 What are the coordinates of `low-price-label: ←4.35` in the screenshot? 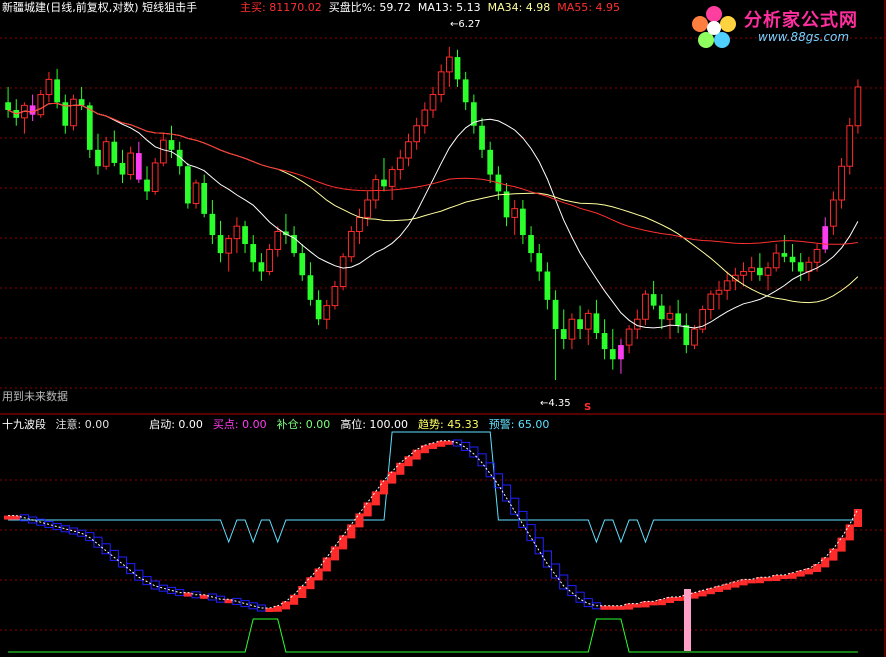 It's located at (555, 403).